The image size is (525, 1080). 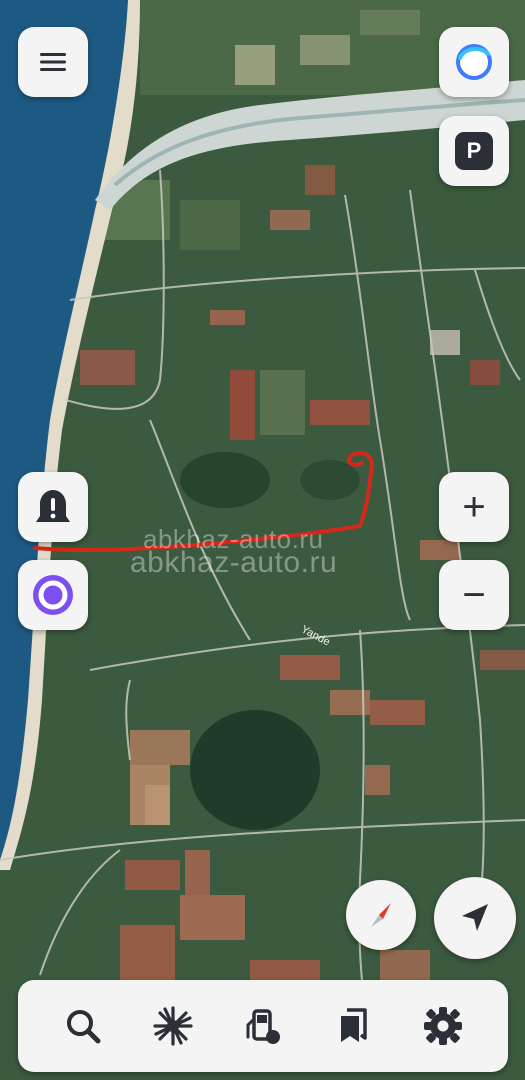 I want to click on bookmarks-icon, so click(x=354, y=1025).